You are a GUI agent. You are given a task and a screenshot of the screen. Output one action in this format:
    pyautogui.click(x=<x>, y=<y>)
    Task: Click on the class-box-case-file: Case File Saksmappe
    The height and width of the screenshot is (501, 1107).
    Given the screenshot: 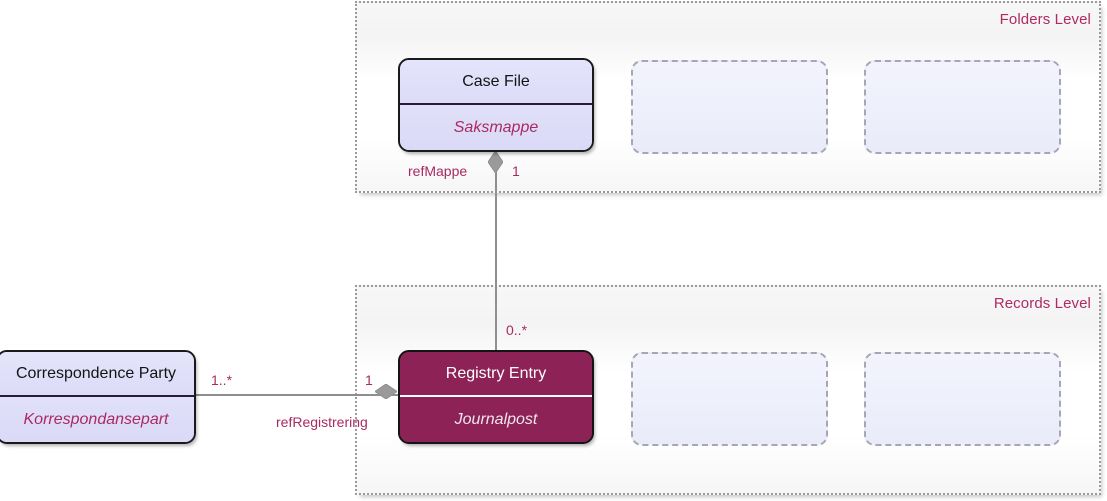 What is the action you would take?
    pyautogui.click(x=496, y=105)
    